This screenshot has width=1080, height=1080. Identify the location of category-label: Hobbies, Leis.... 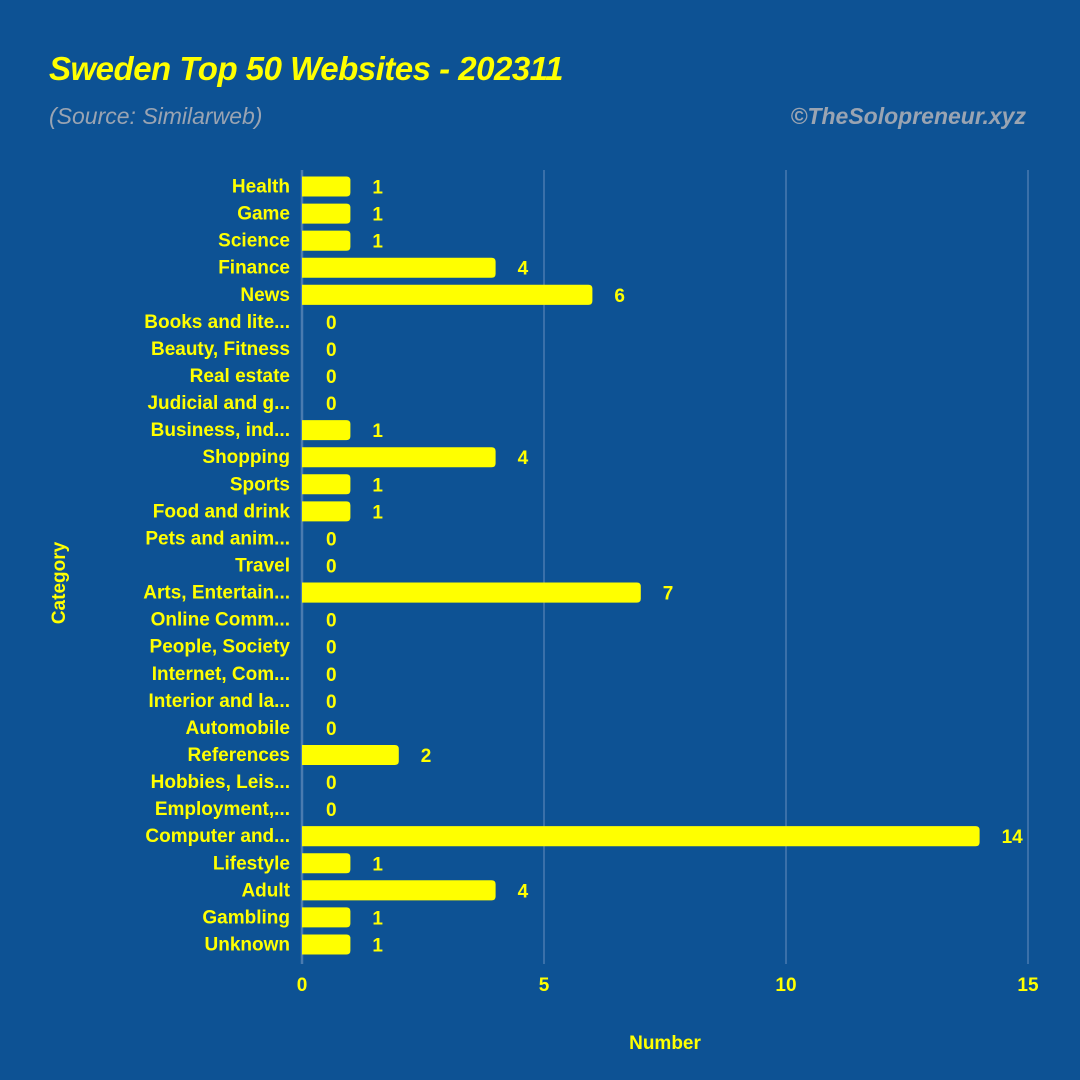
(220, 782).